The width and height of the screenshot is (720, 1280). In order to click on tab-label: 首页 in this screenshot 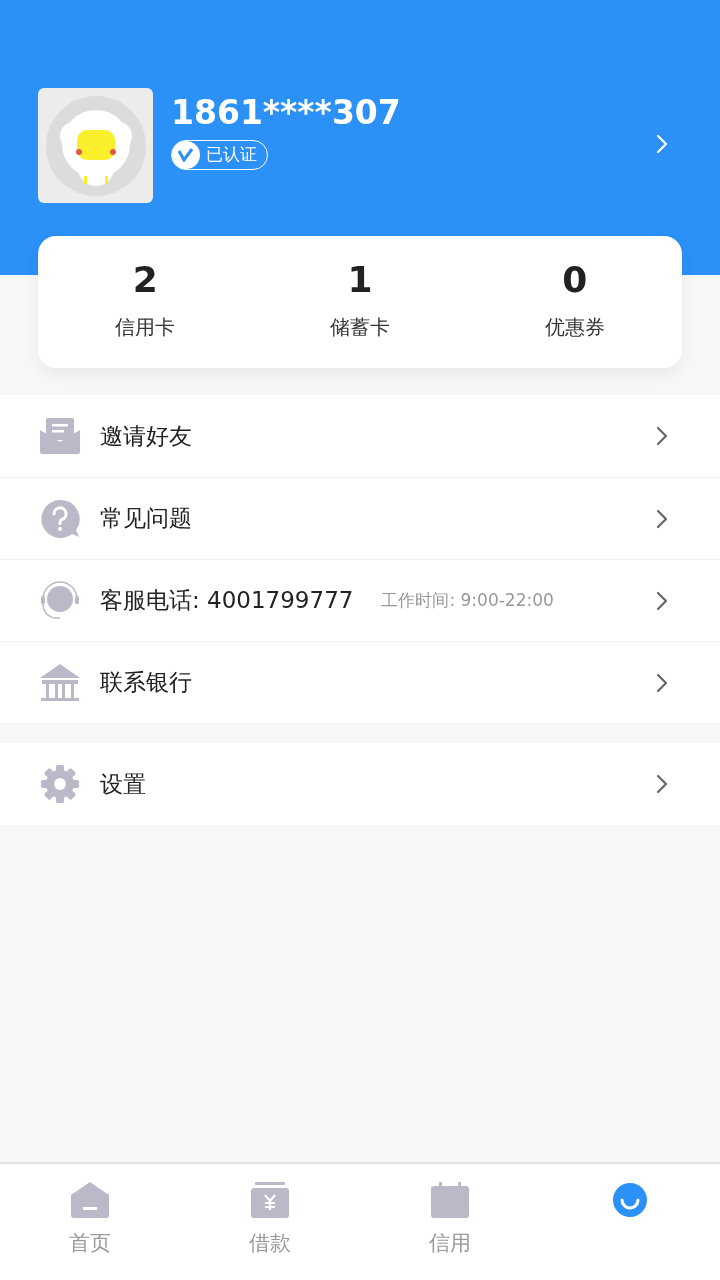, I will do `click(90, 1243)`.